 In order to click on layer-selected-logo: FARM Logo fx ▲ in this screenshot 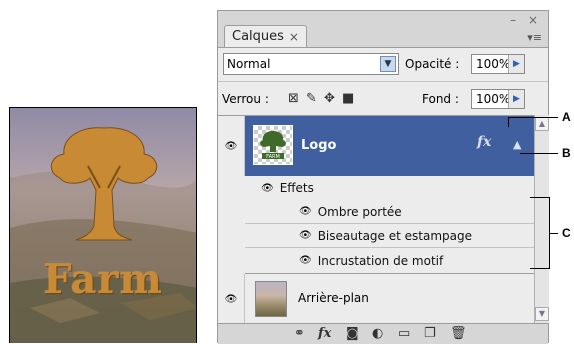, I will do `click(389, 146)`.